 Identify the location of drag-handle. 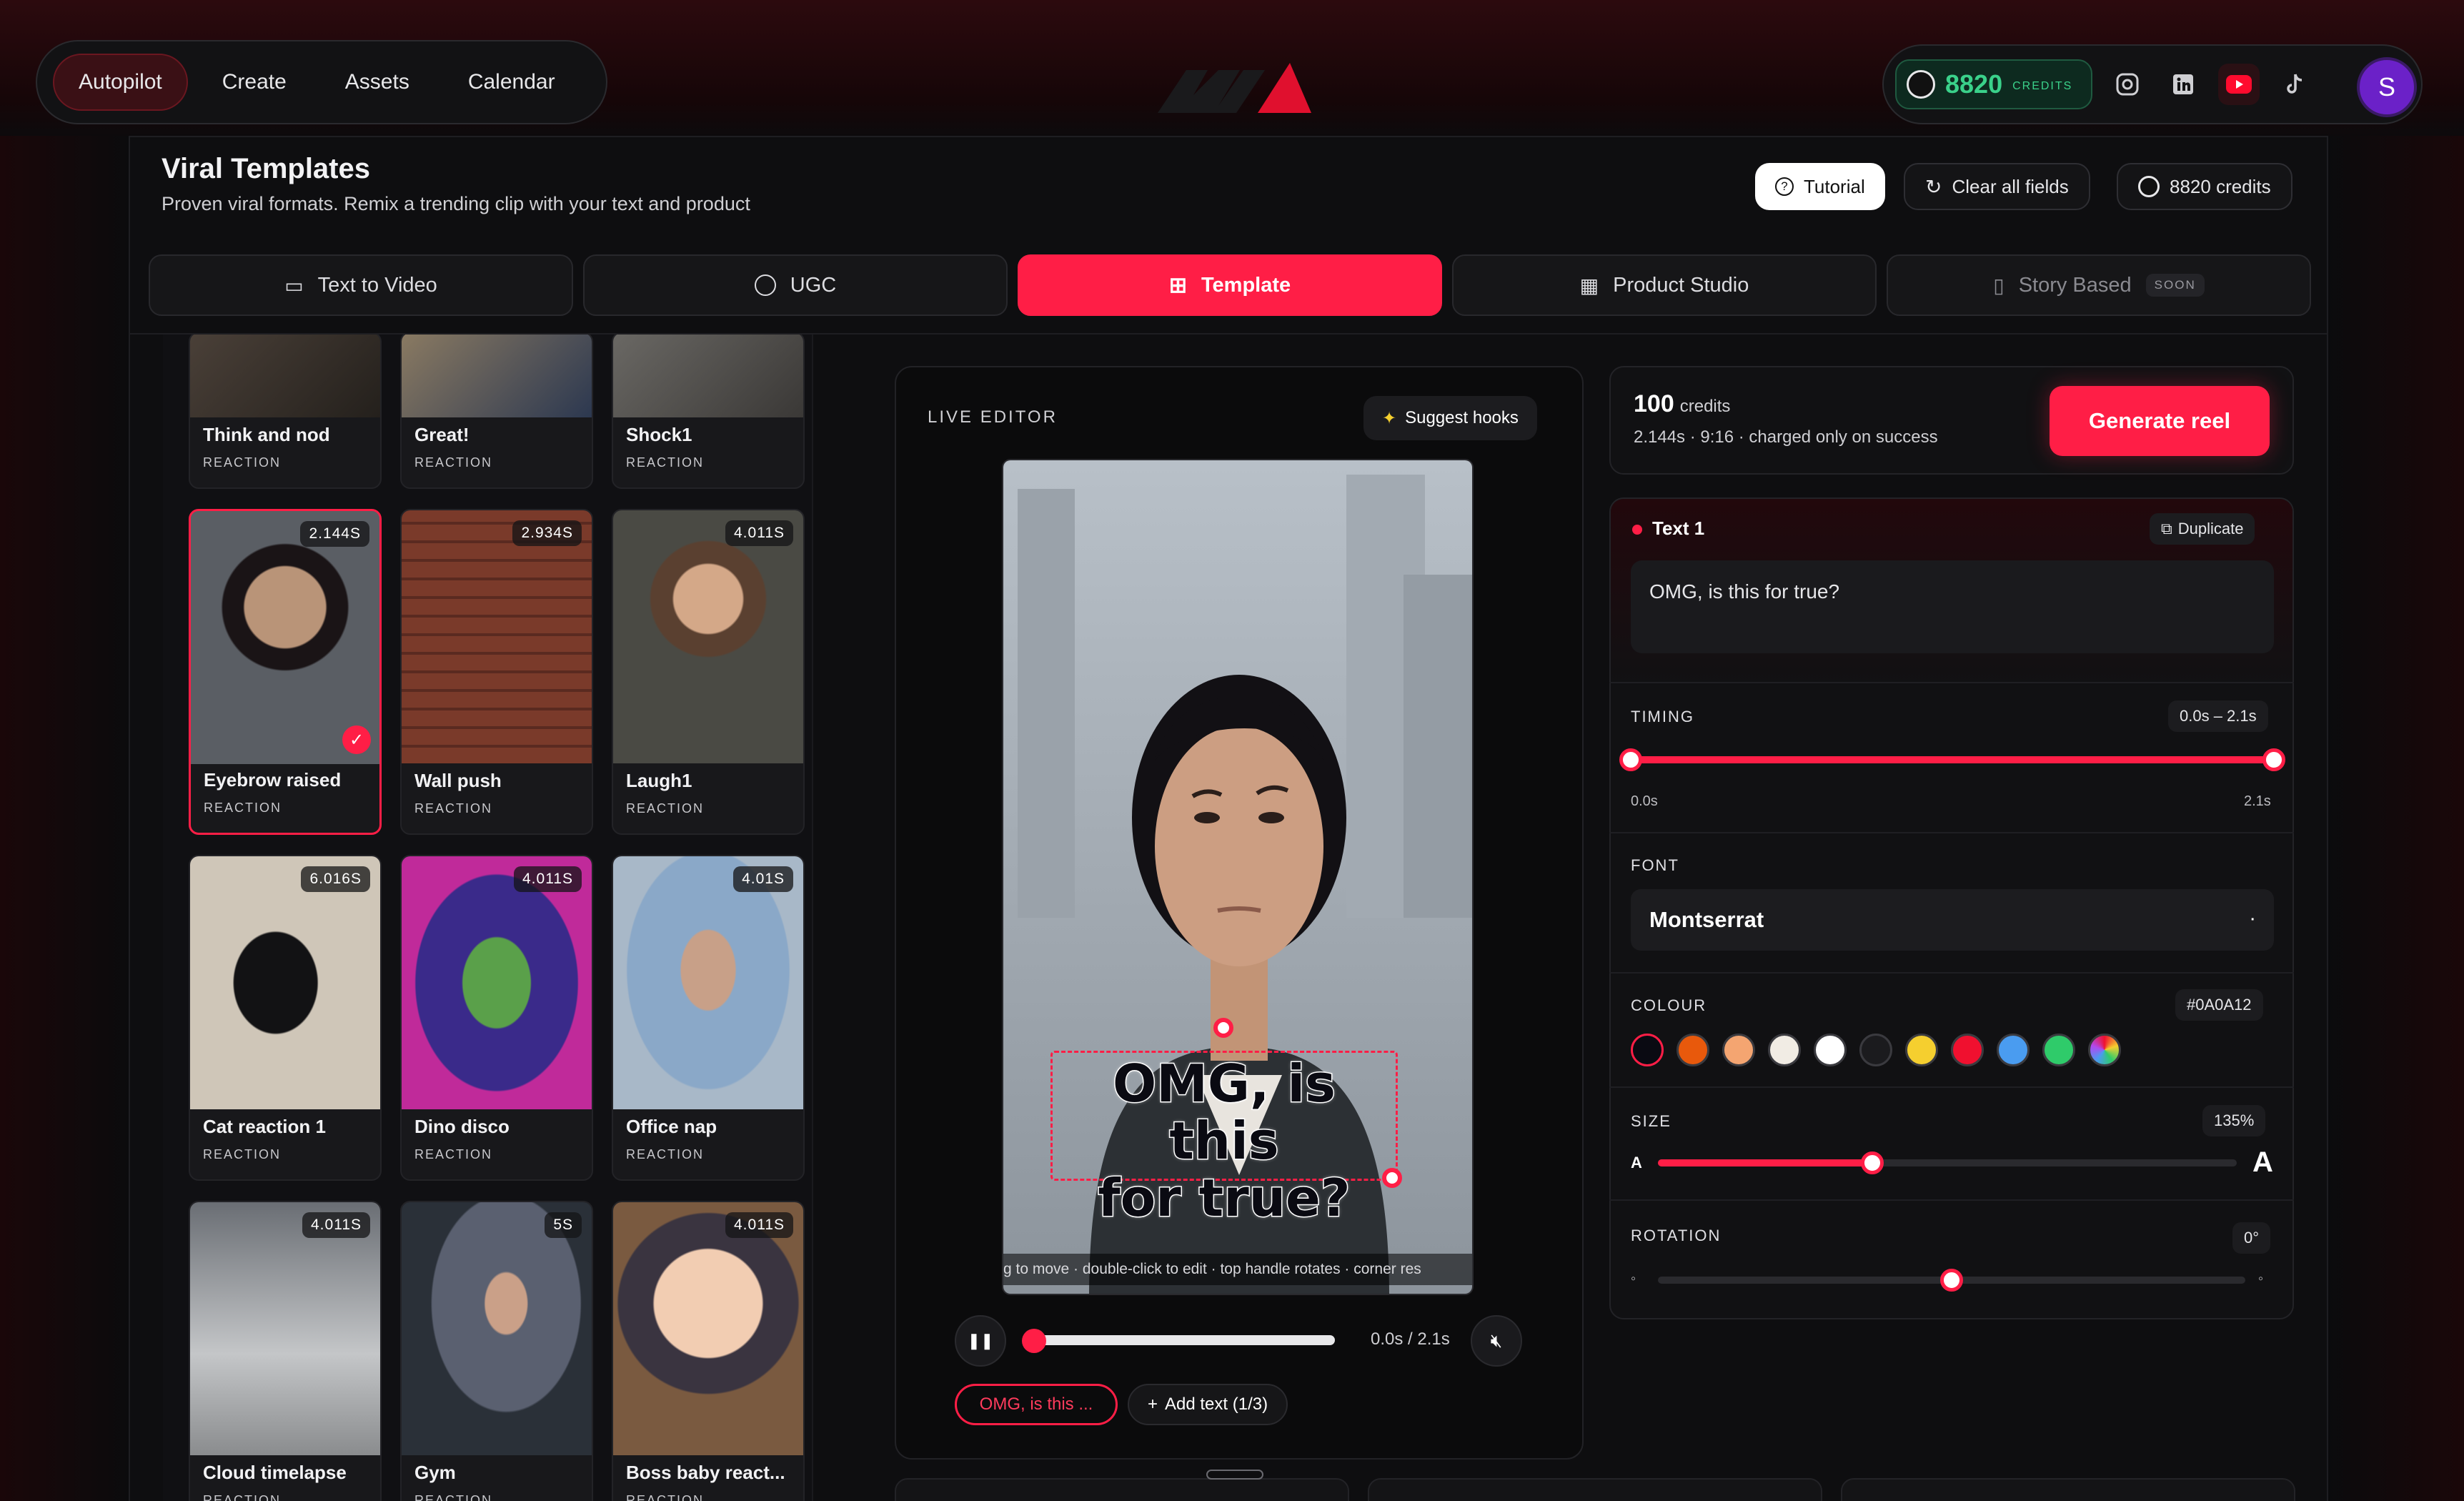
(1234, 1475).